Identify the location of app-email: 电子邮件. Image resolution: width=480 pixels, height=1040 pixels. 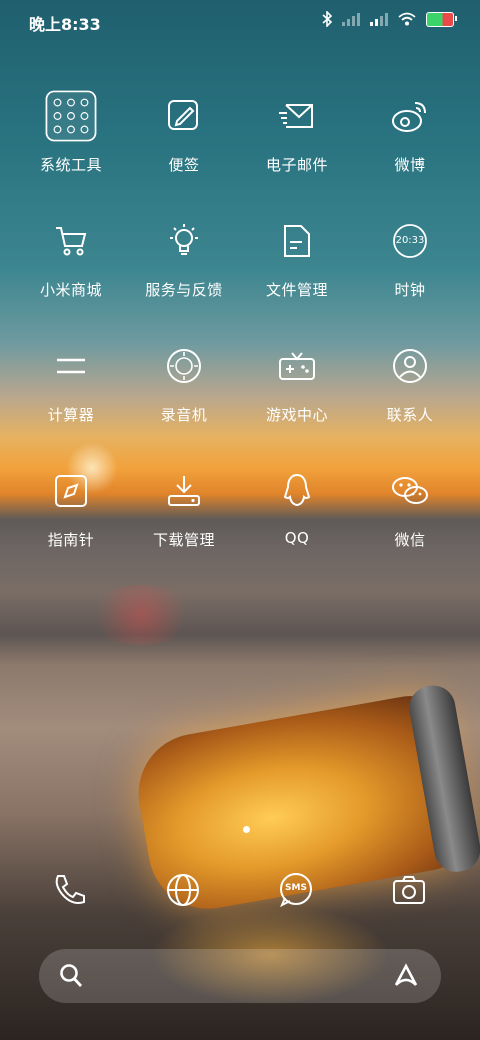
(297, 132).